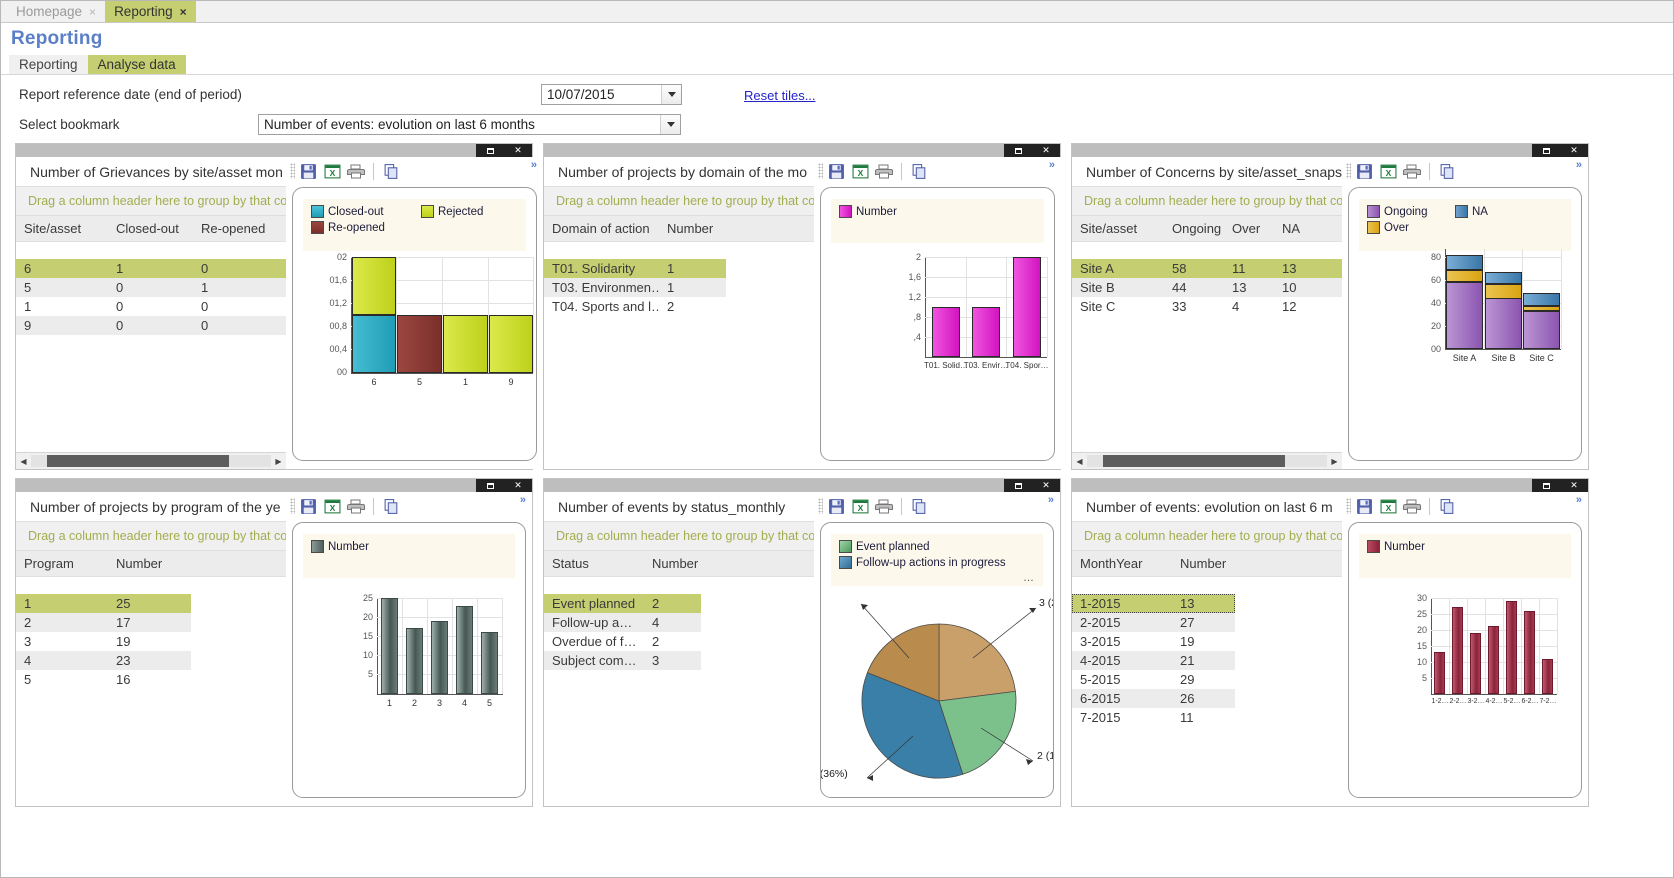  I want to click on column-header: MonthYear, so click(1122, 563).